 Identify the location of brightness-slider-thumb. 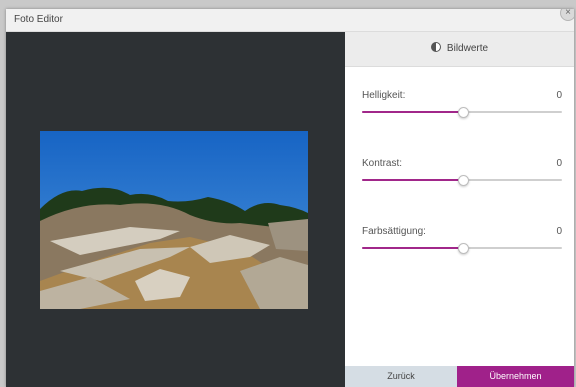
(463, 112).